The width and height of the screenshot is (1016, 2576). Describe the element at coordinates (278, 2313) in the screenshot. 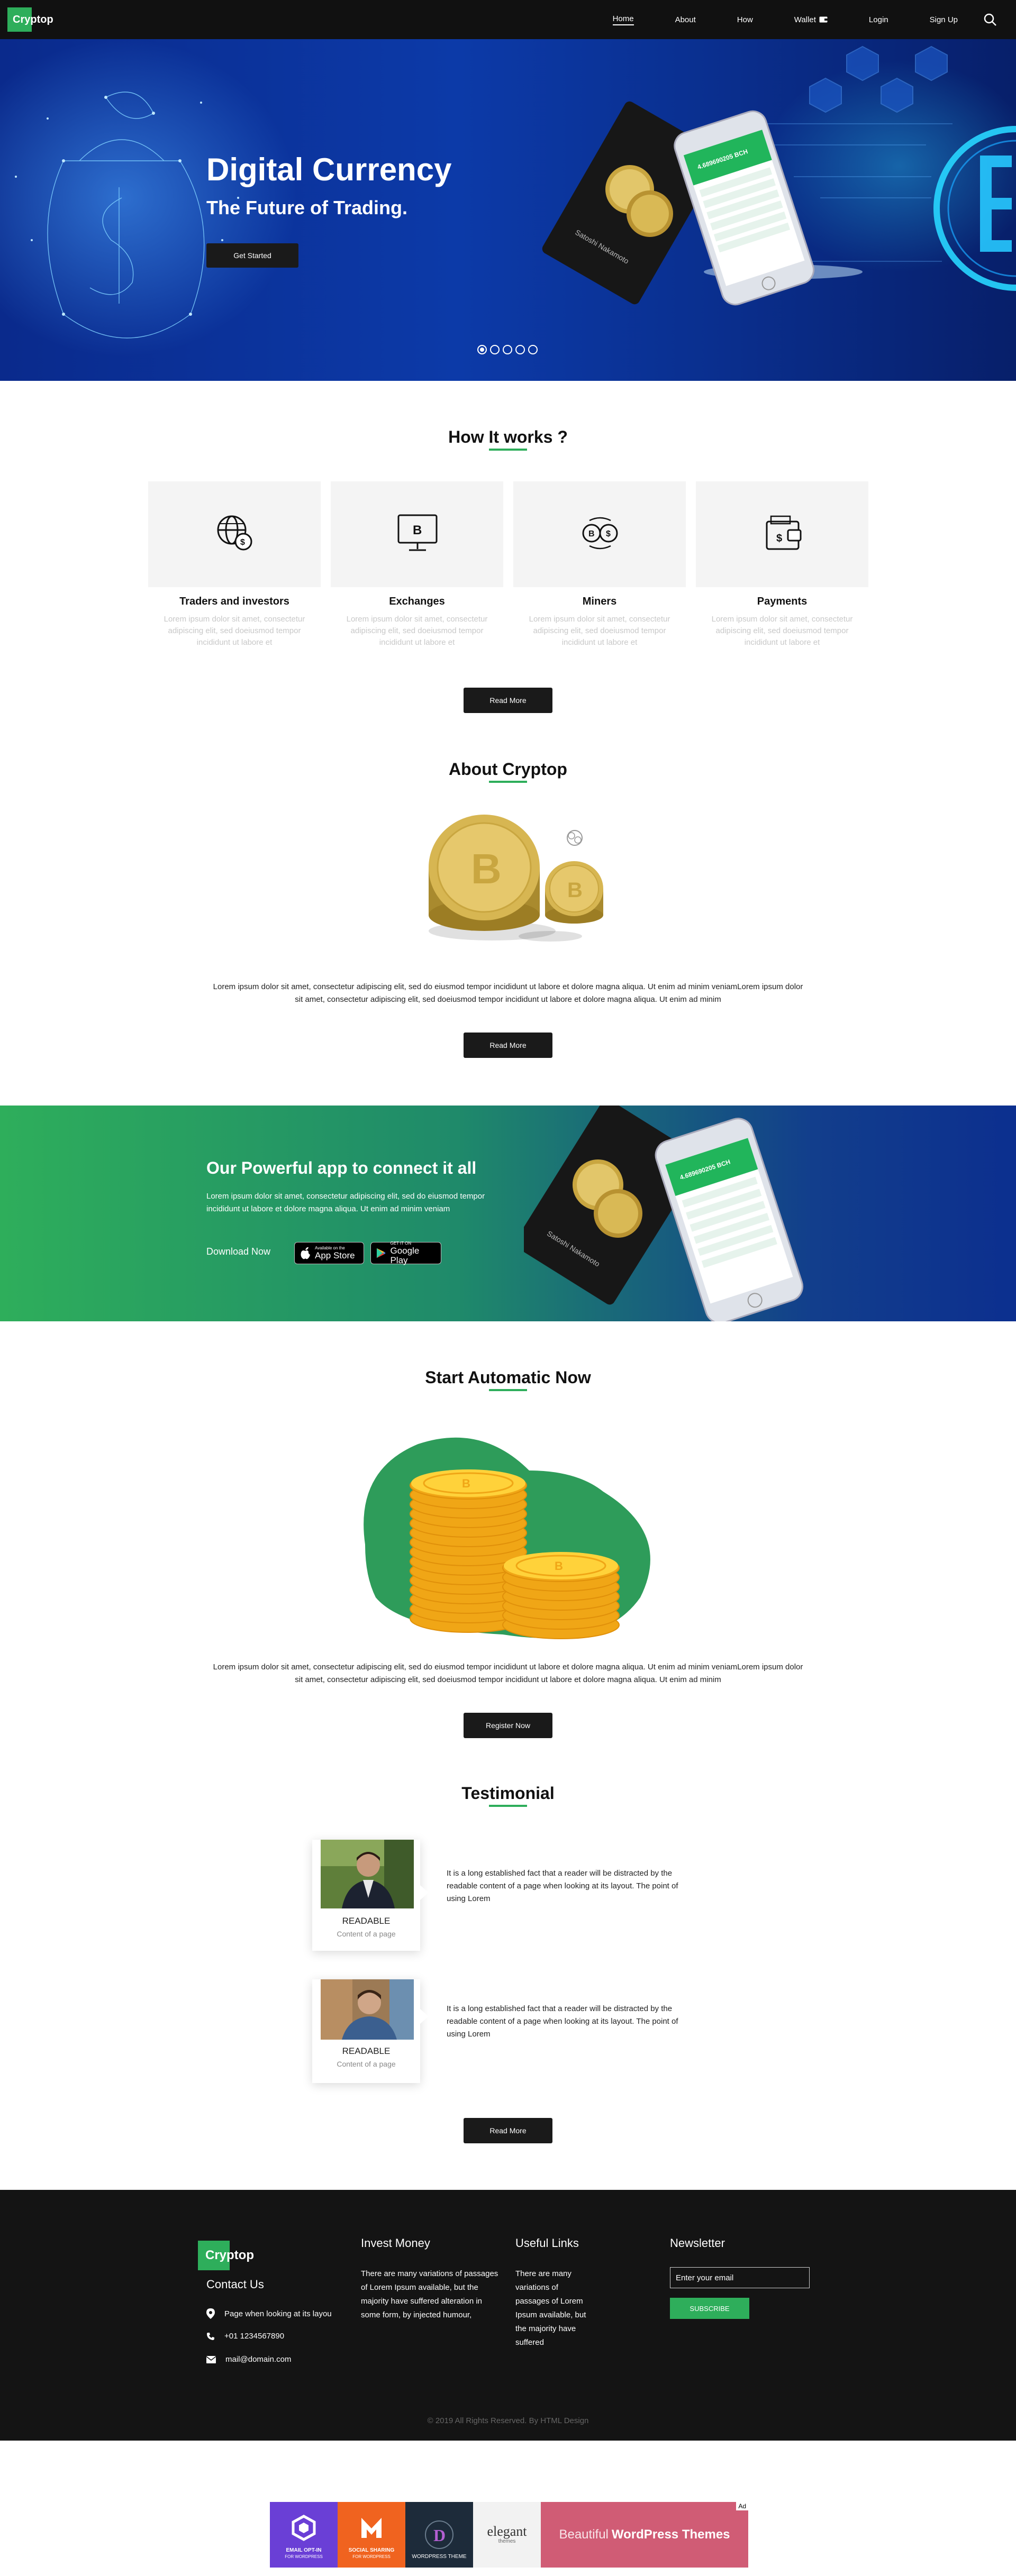

I see `footer-address-text: Page when looking at its layou` at that location.